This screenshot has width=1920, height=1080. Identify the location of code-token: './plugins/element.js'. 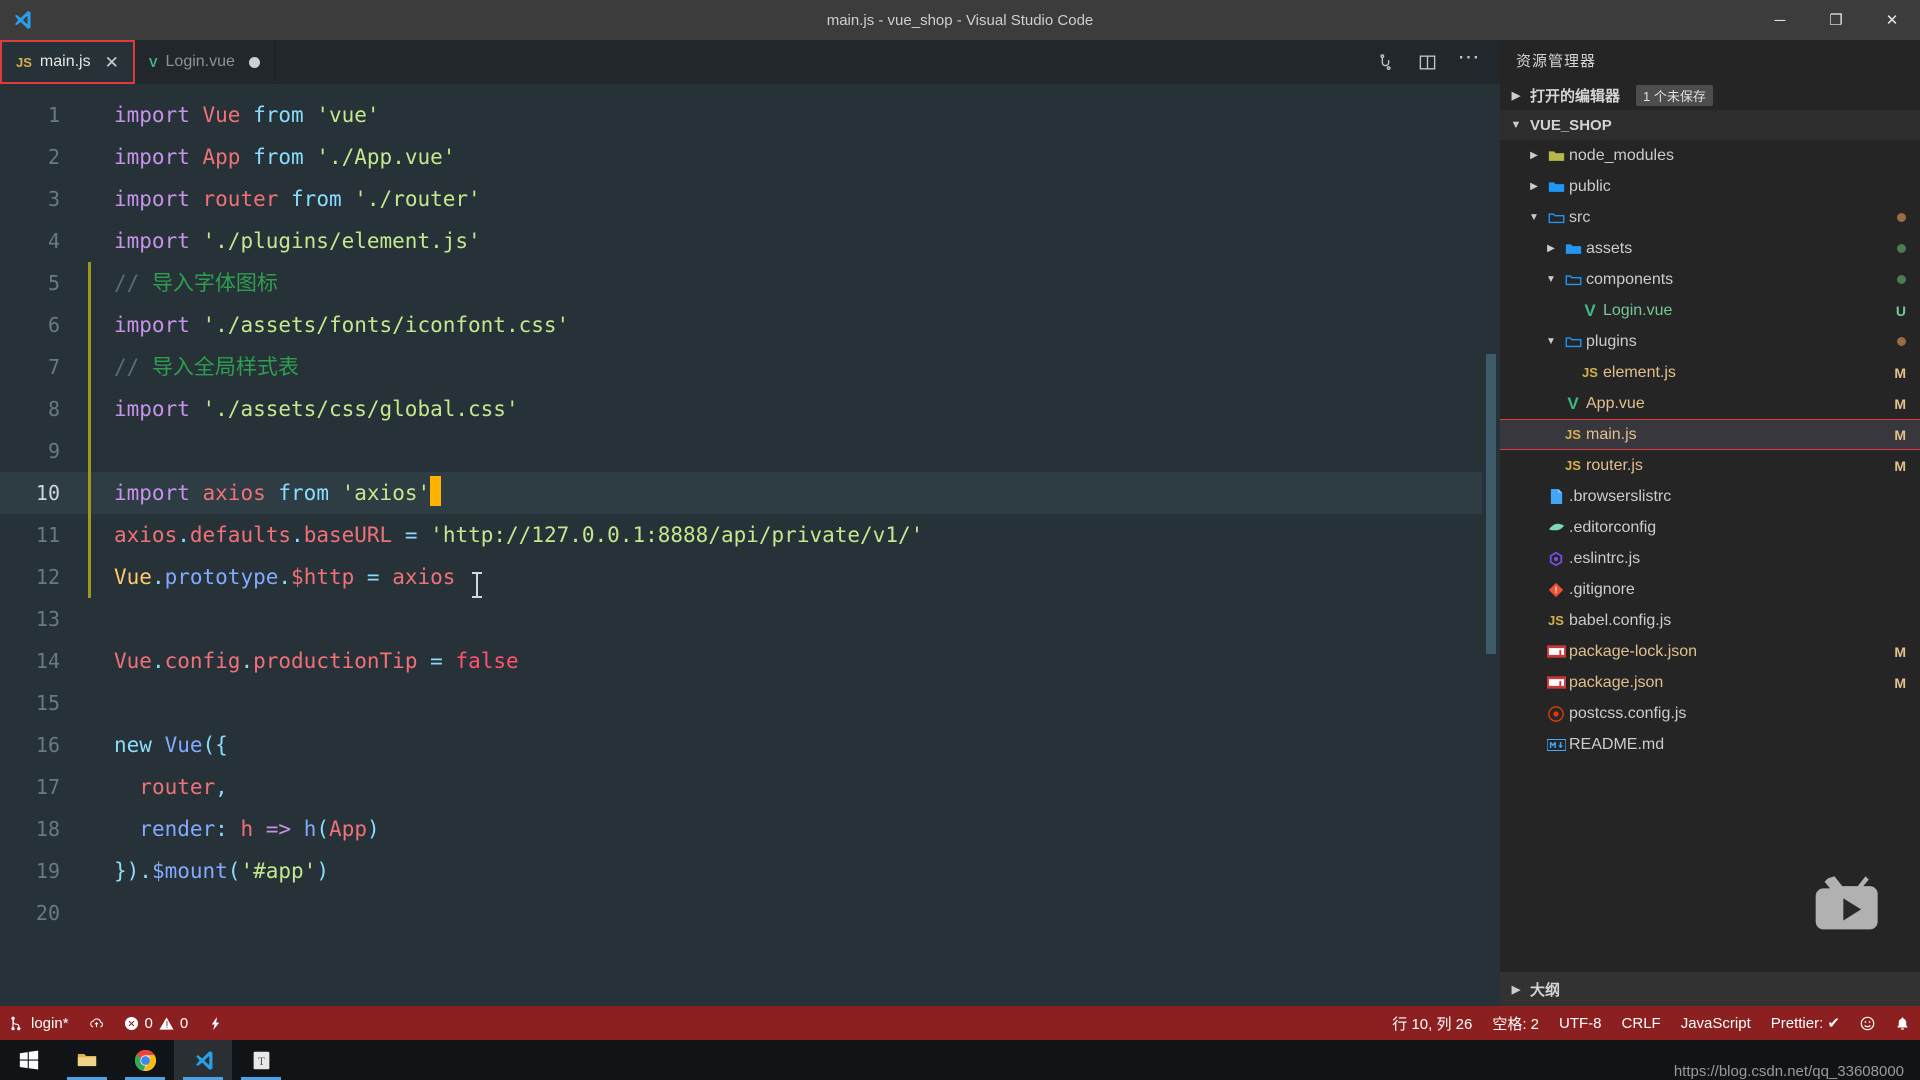
(341, 241).